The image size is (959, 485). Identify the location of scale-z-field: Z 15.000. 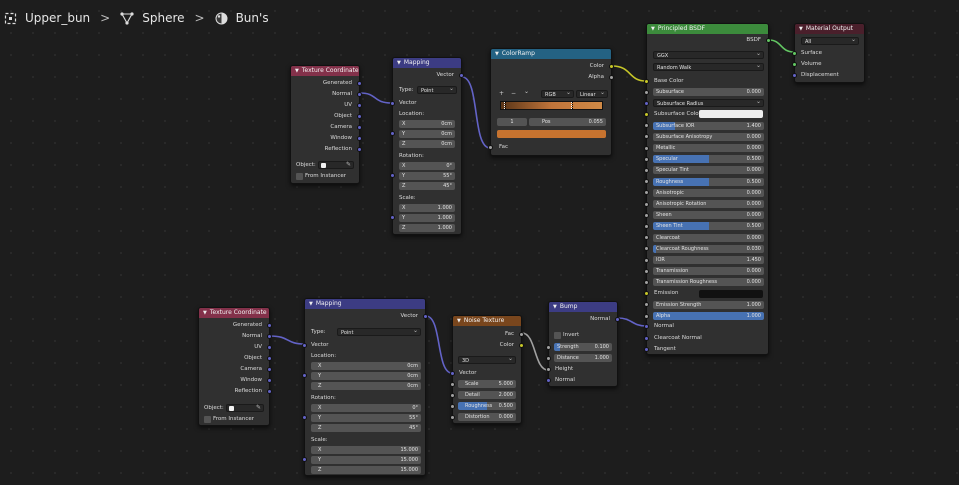
(366, 470).